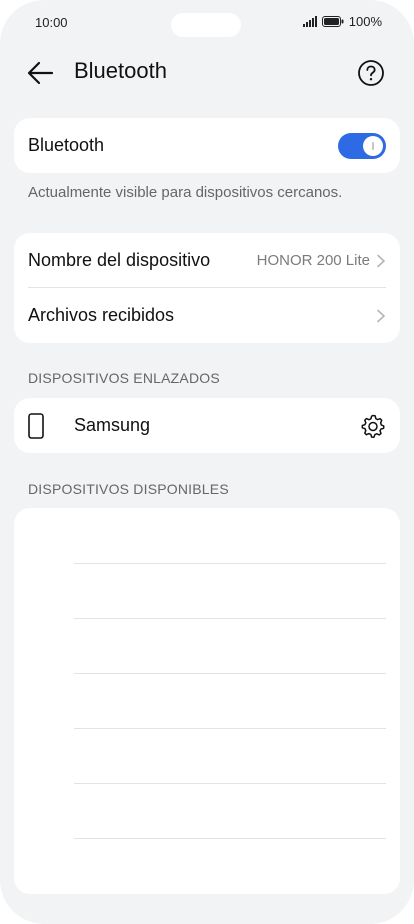  What do you see at coordinates (207, 315) in the screenshot?
I see `received-files-row: Archivos recibidos` at bounding box center [207, 315].